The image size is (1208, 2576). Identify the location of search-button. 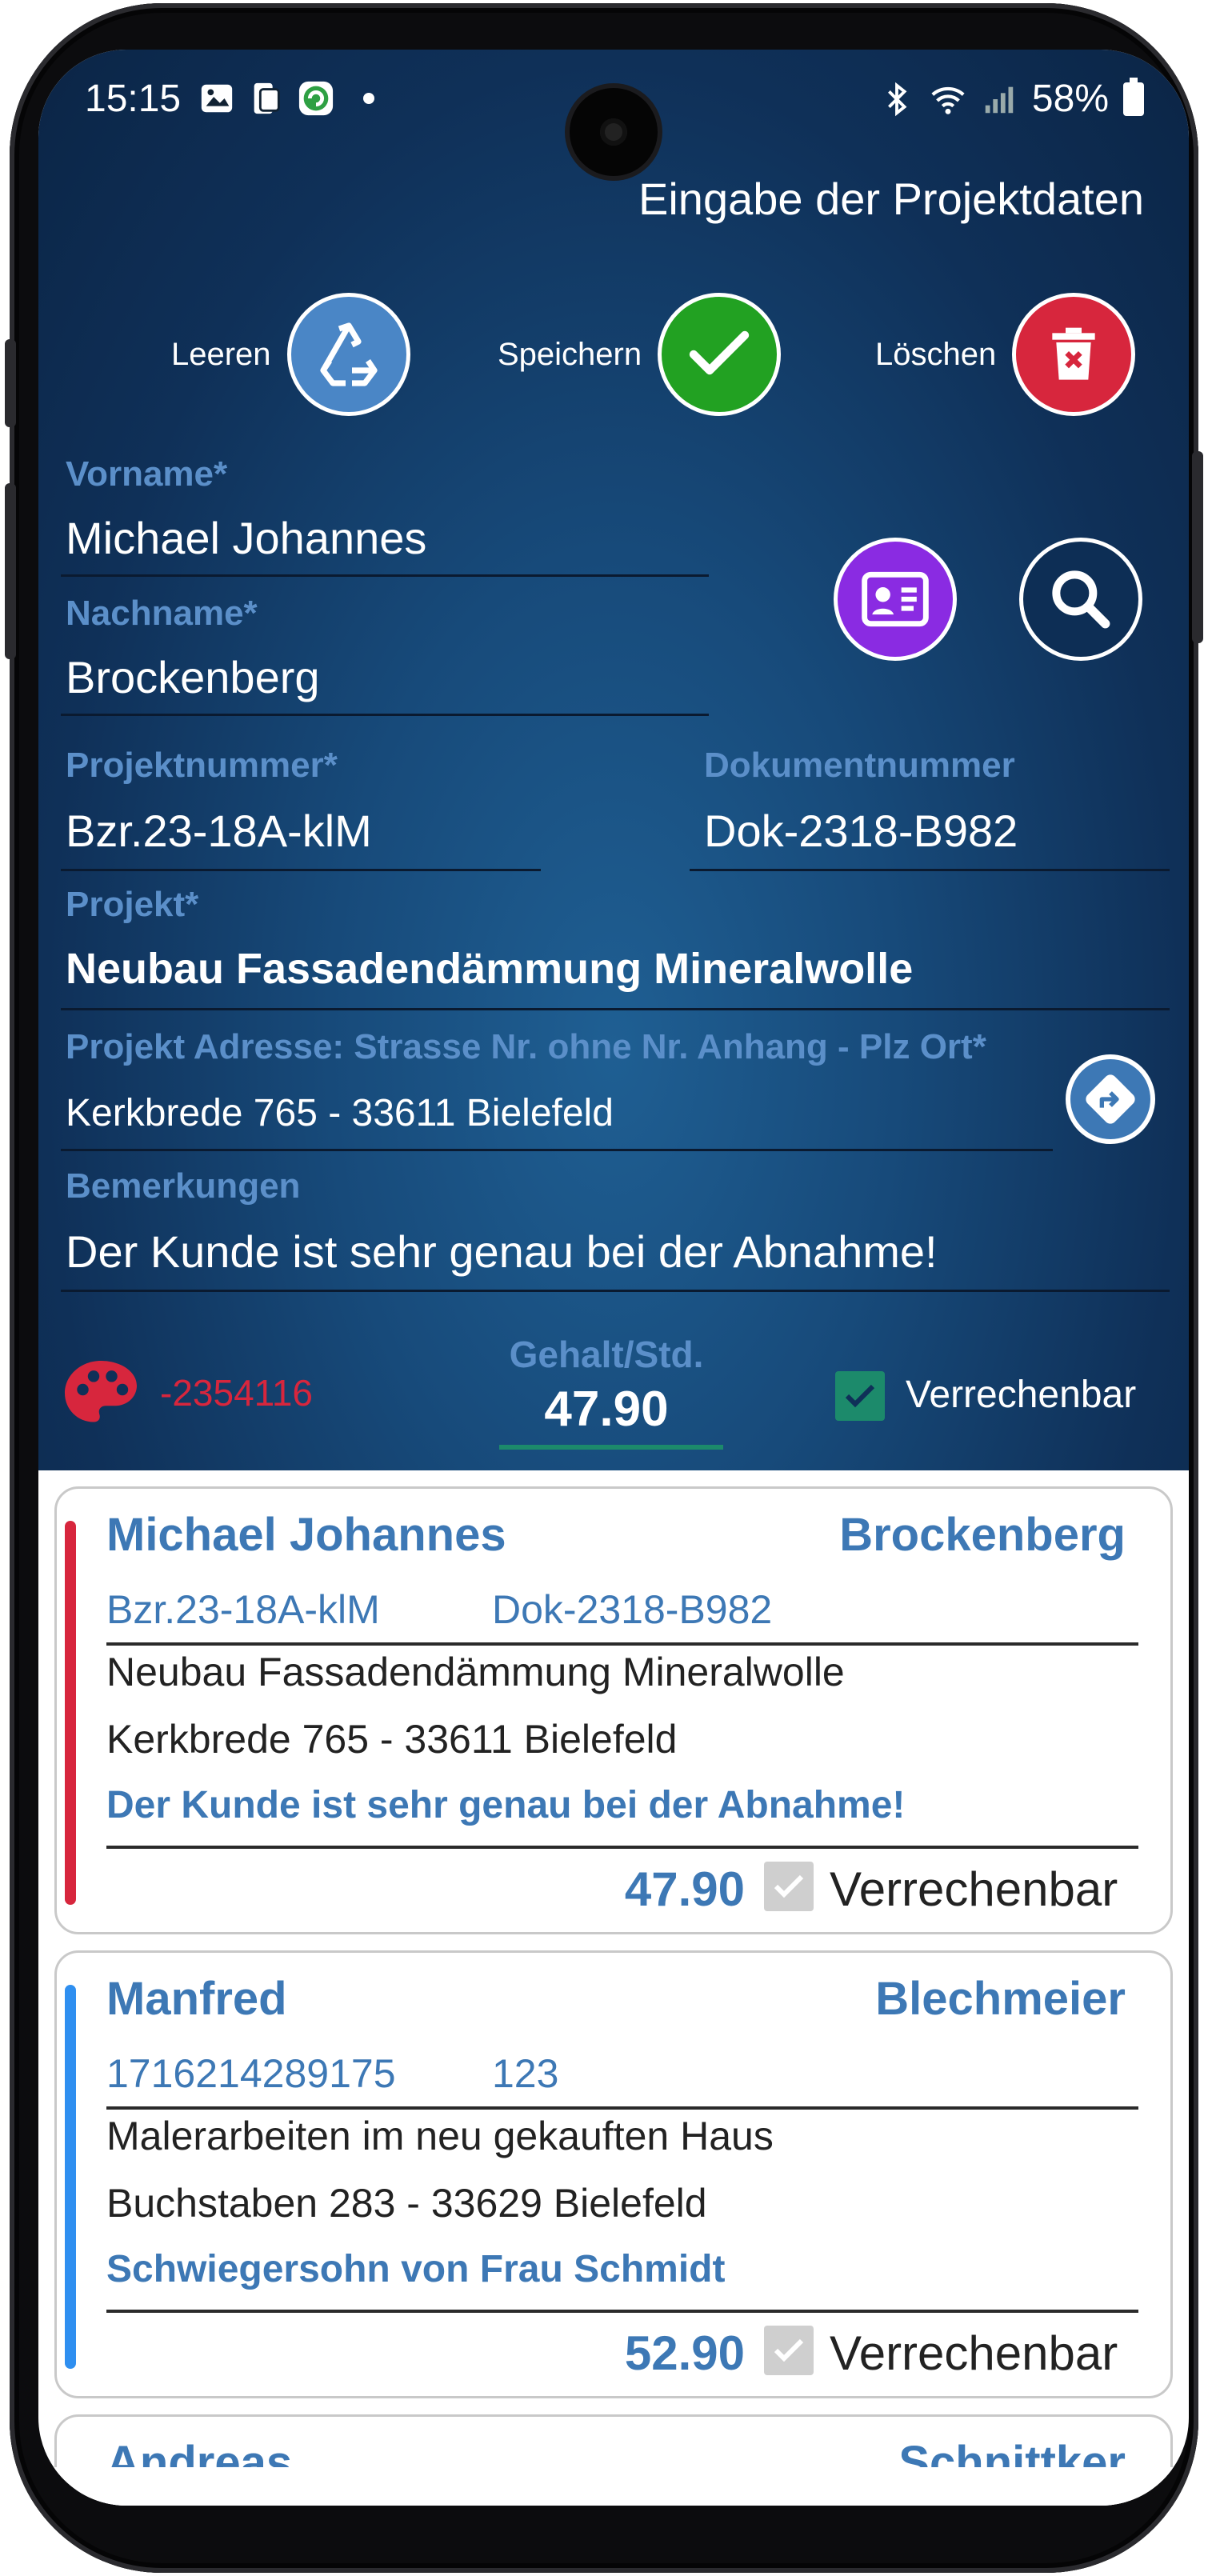
(1080, 599).